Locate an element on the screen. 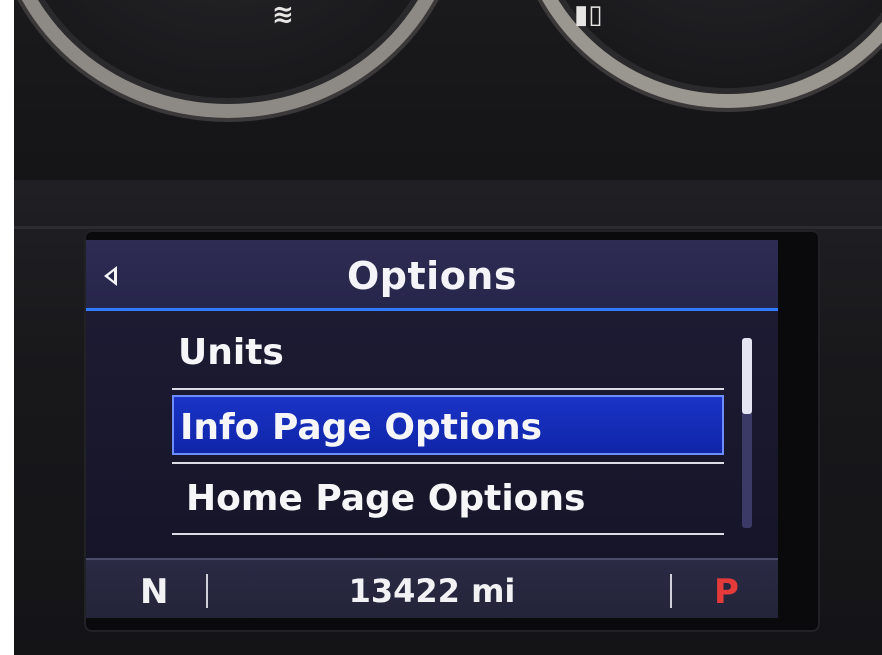  display-header: Options is located at coordinates (432, 275).